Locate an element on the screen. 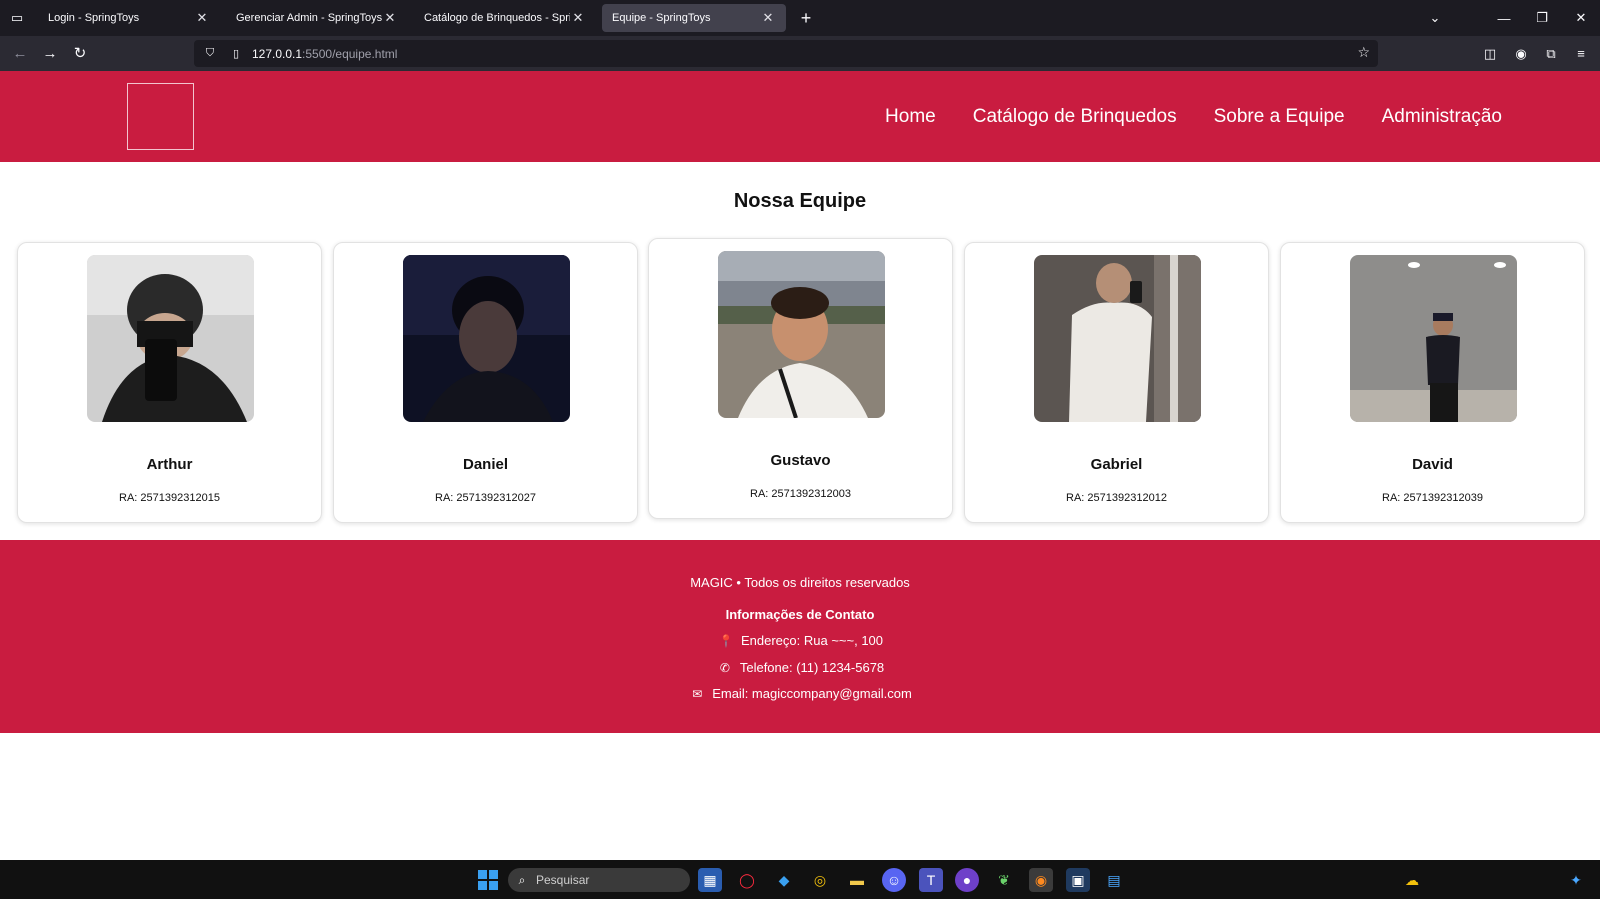 Image resolution: width=1600 pixels, height=899 pixels. footer-address: 📍 Endereço: Rua ~~~, 100 is located at coordinates (800, 640).